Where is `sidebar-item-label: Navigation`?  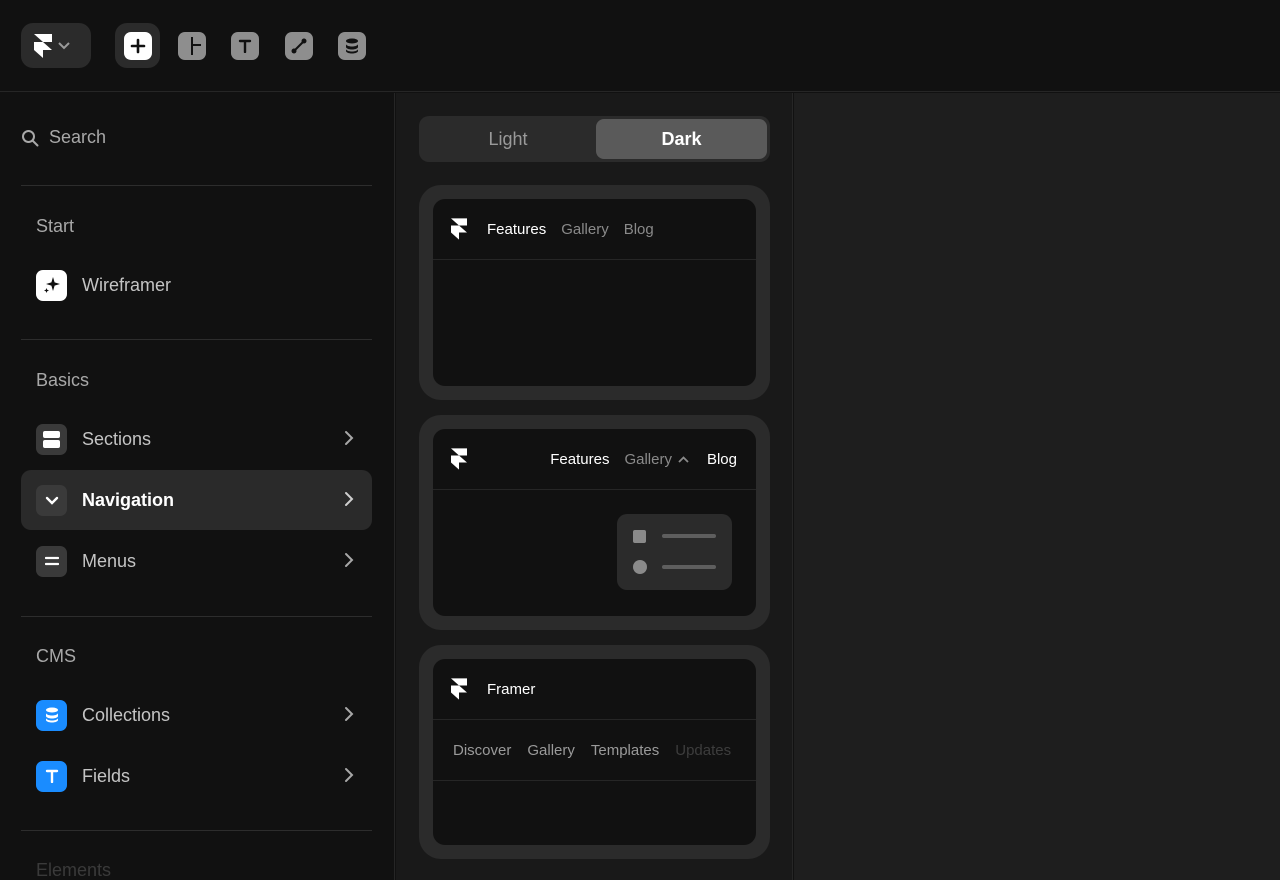
sidebar-item-label: Navigation is located at coordinates (128, 499).